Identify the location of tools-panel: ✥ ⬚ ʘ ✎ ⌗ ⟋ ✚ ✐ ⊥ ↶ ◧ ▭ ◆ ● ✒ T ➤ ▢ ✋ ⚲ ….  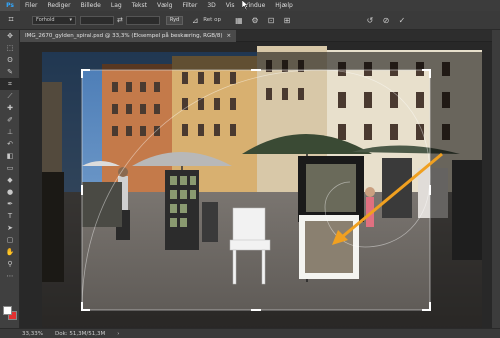
(10, 179).